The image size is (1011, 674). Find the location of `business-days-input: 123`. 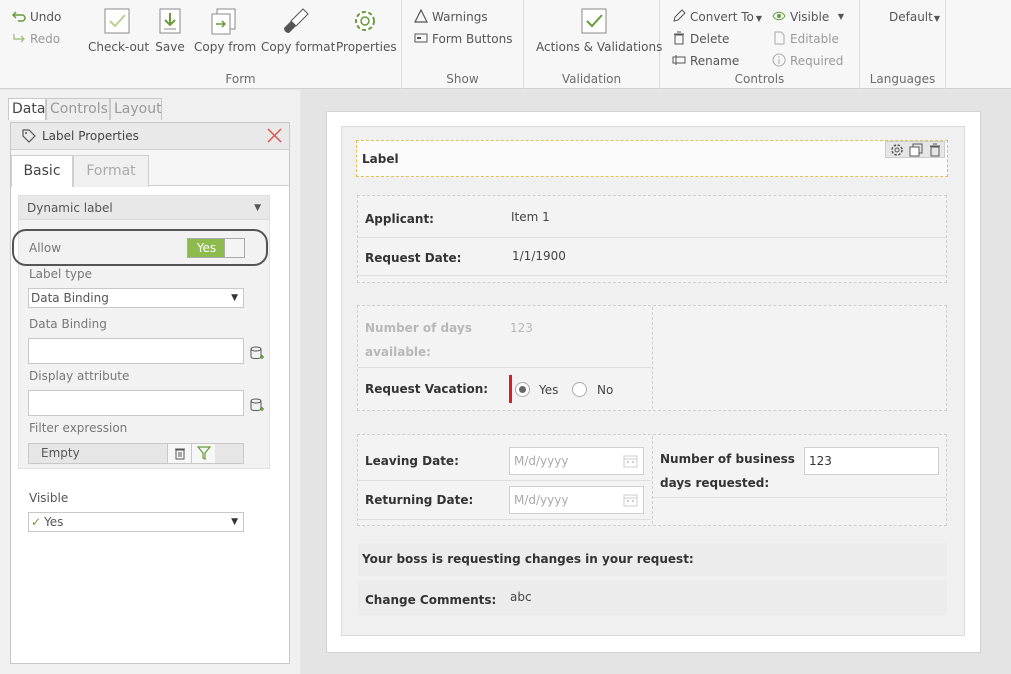

business-days-input: 123 is located at coordinates (871, 461).